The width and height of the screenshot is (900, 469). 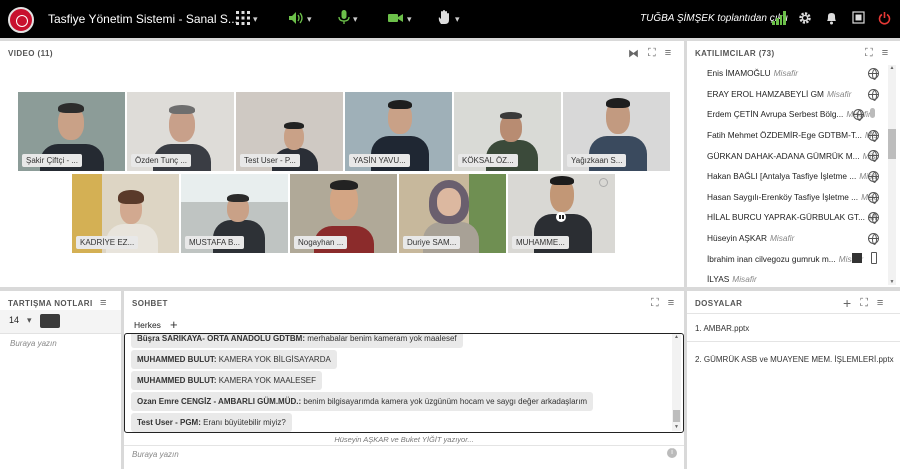 What do you see at coordinates (782, 155) in the screenshot?
I see `participant-item: GÜRKAN DAHAK-ADANA GÜMRÜK M...Misafir` at bounding box center [782, 155].